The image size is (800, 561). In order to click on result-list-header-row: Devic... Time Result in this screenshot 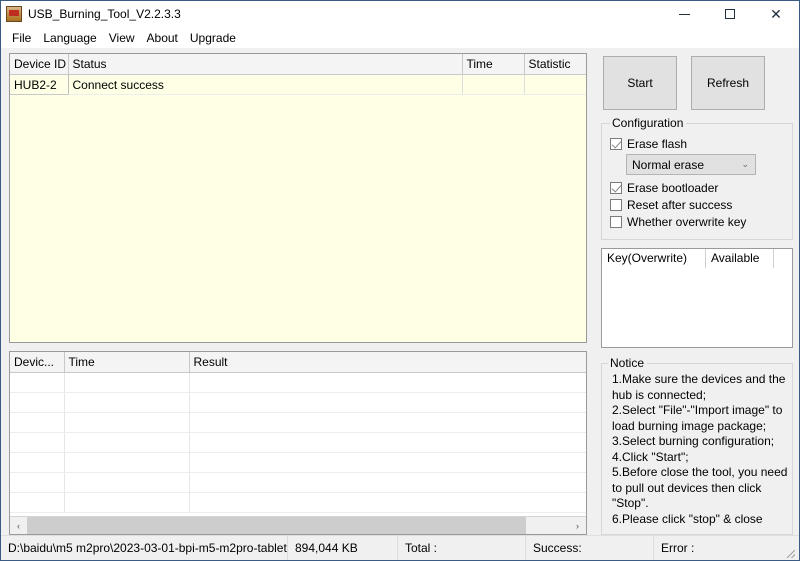, I will do `click(298, 362)`.